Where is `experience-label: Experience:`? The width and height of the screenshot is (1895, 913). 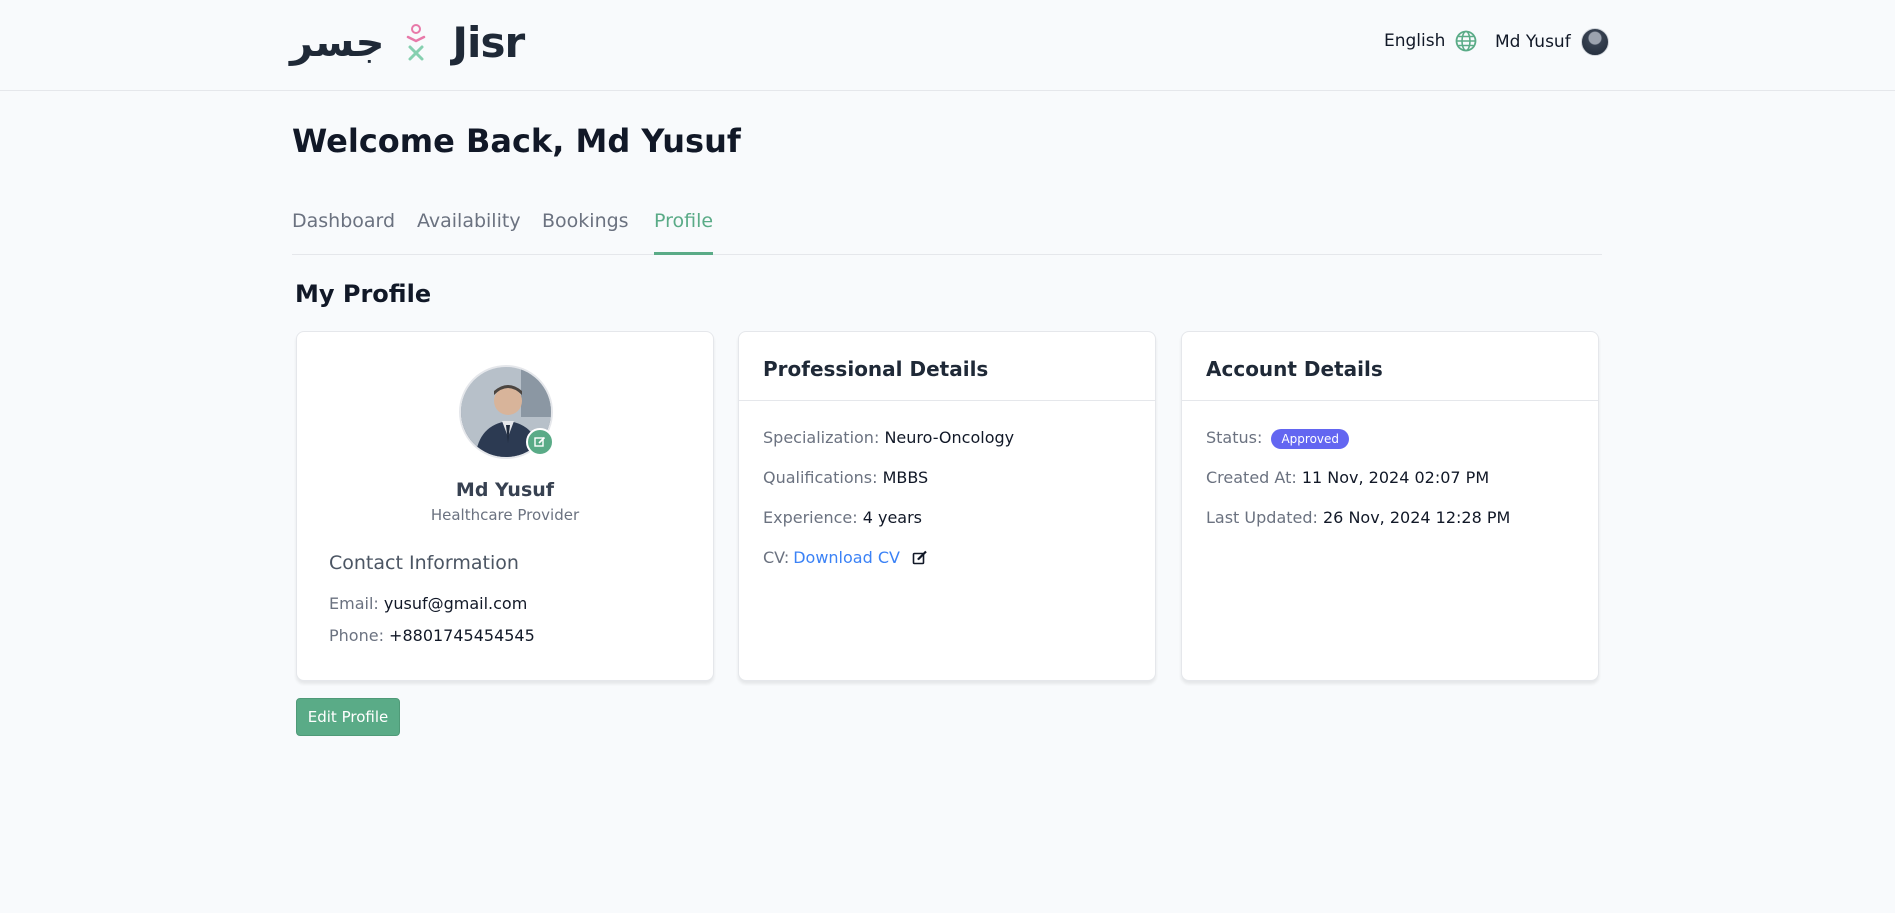
experience-label: Experience: is located at coordinates (810, 517).